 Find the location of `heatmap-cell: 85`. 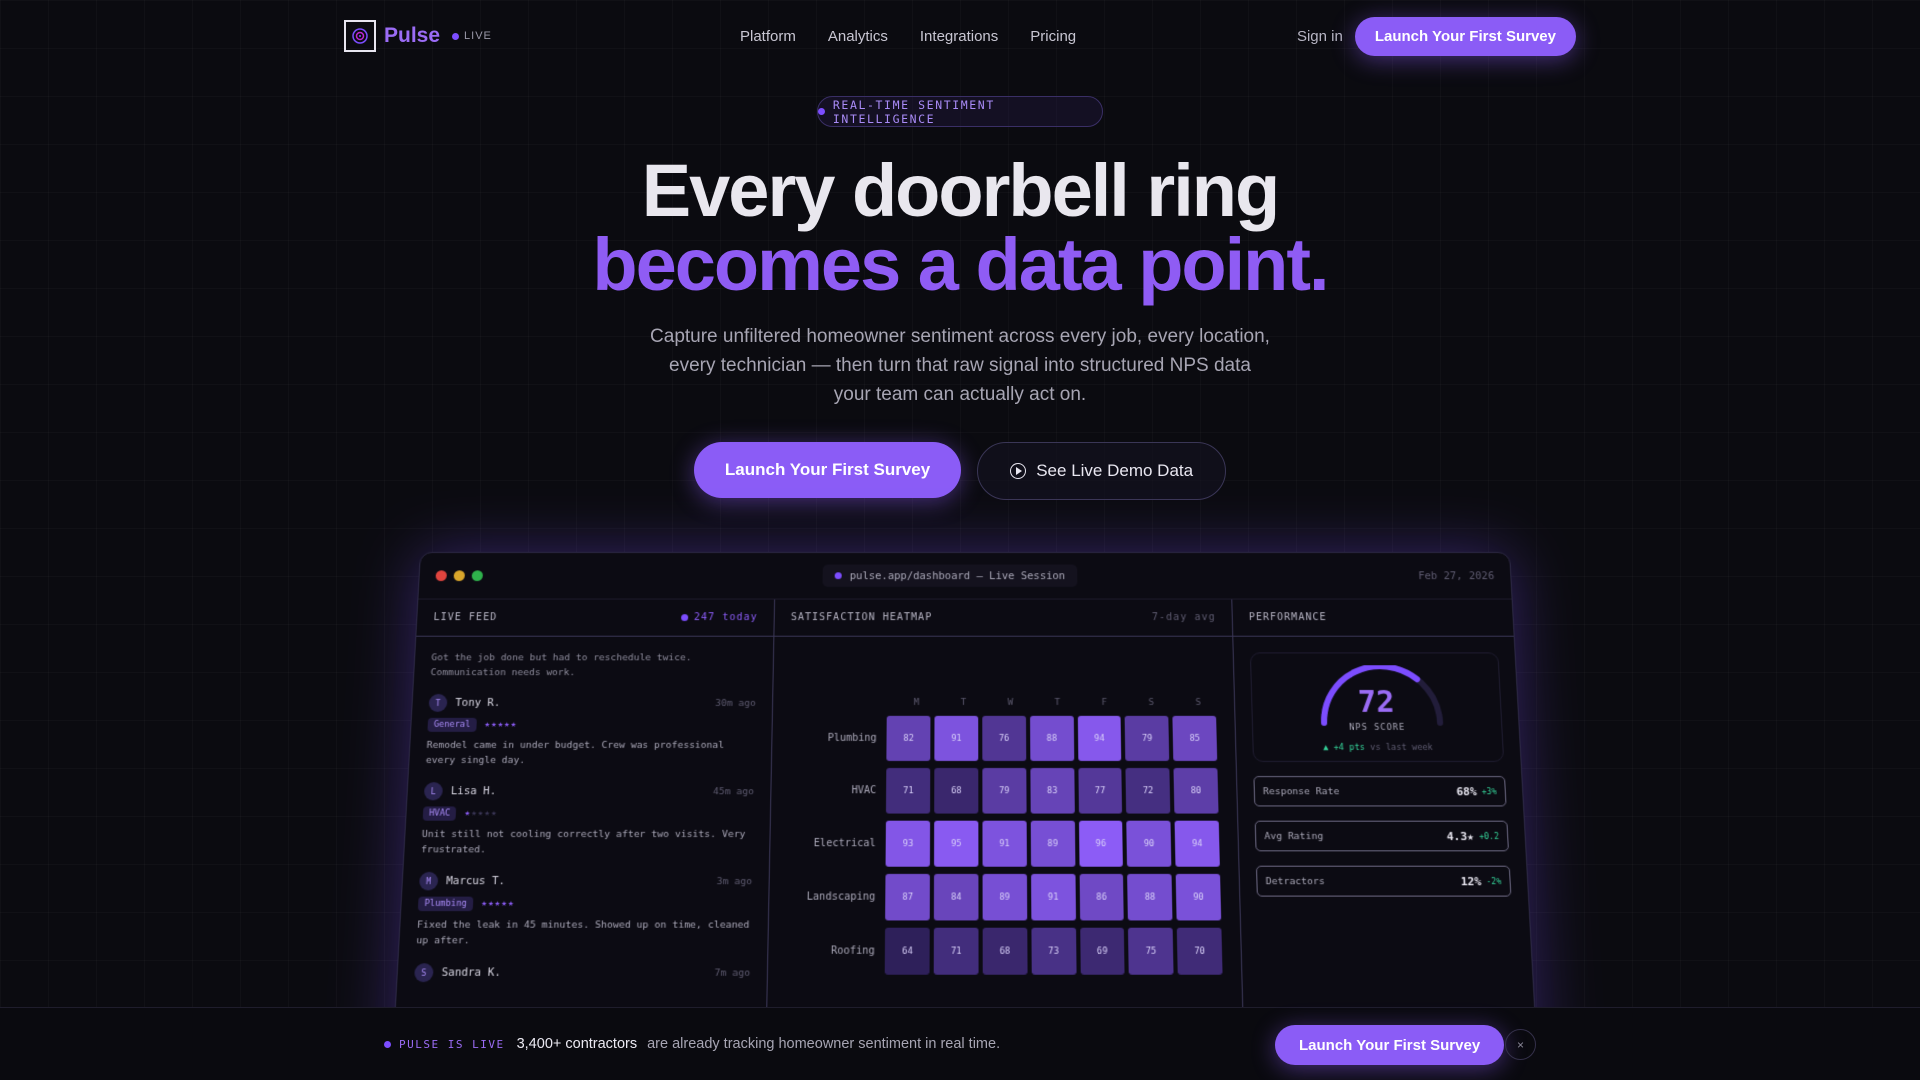

heatmap-cell: 85 is located at coordinates (1195, 738).